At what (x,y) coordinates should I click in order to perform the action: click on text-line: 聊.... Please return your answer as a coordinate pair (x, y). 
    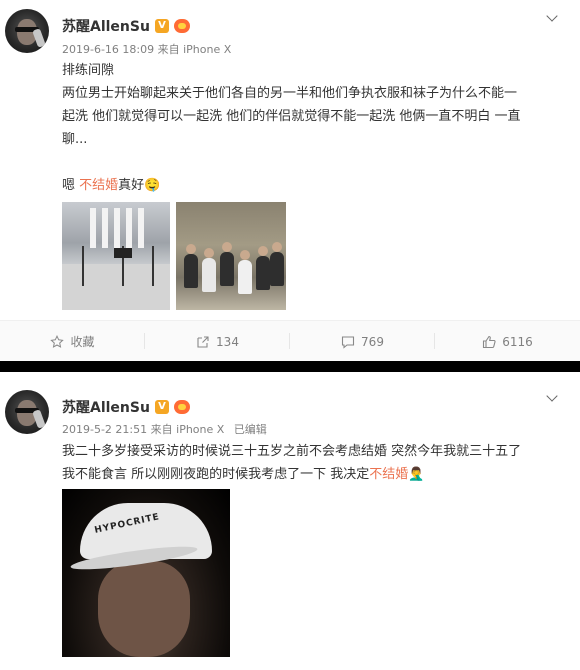
    Looking at the image, I should click on (75, 139).